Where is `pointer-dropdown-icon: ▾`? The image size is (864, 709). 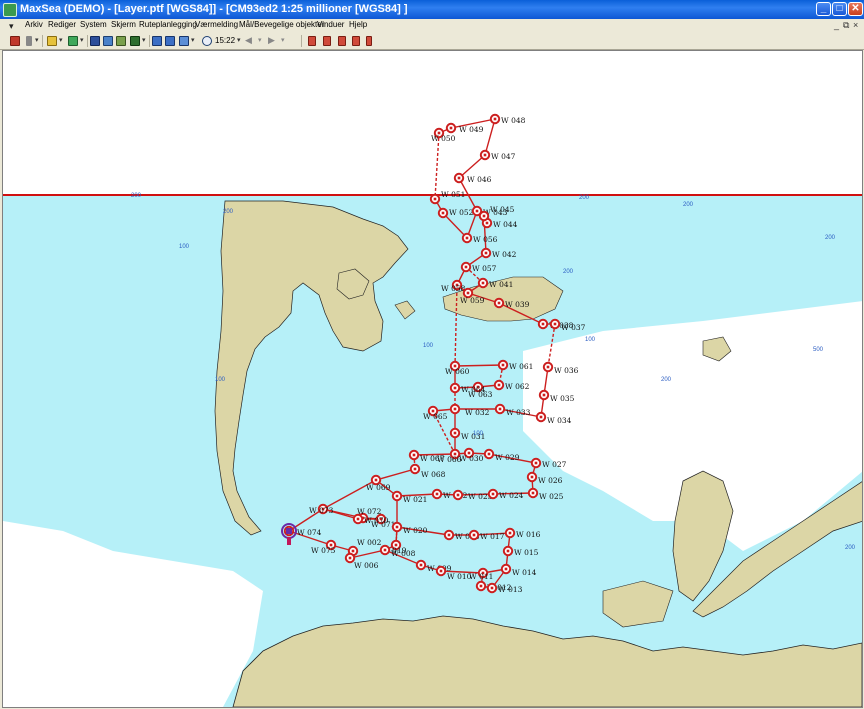
pointer-dropdown-icon: ▾ is located at coordinates (37, 40).